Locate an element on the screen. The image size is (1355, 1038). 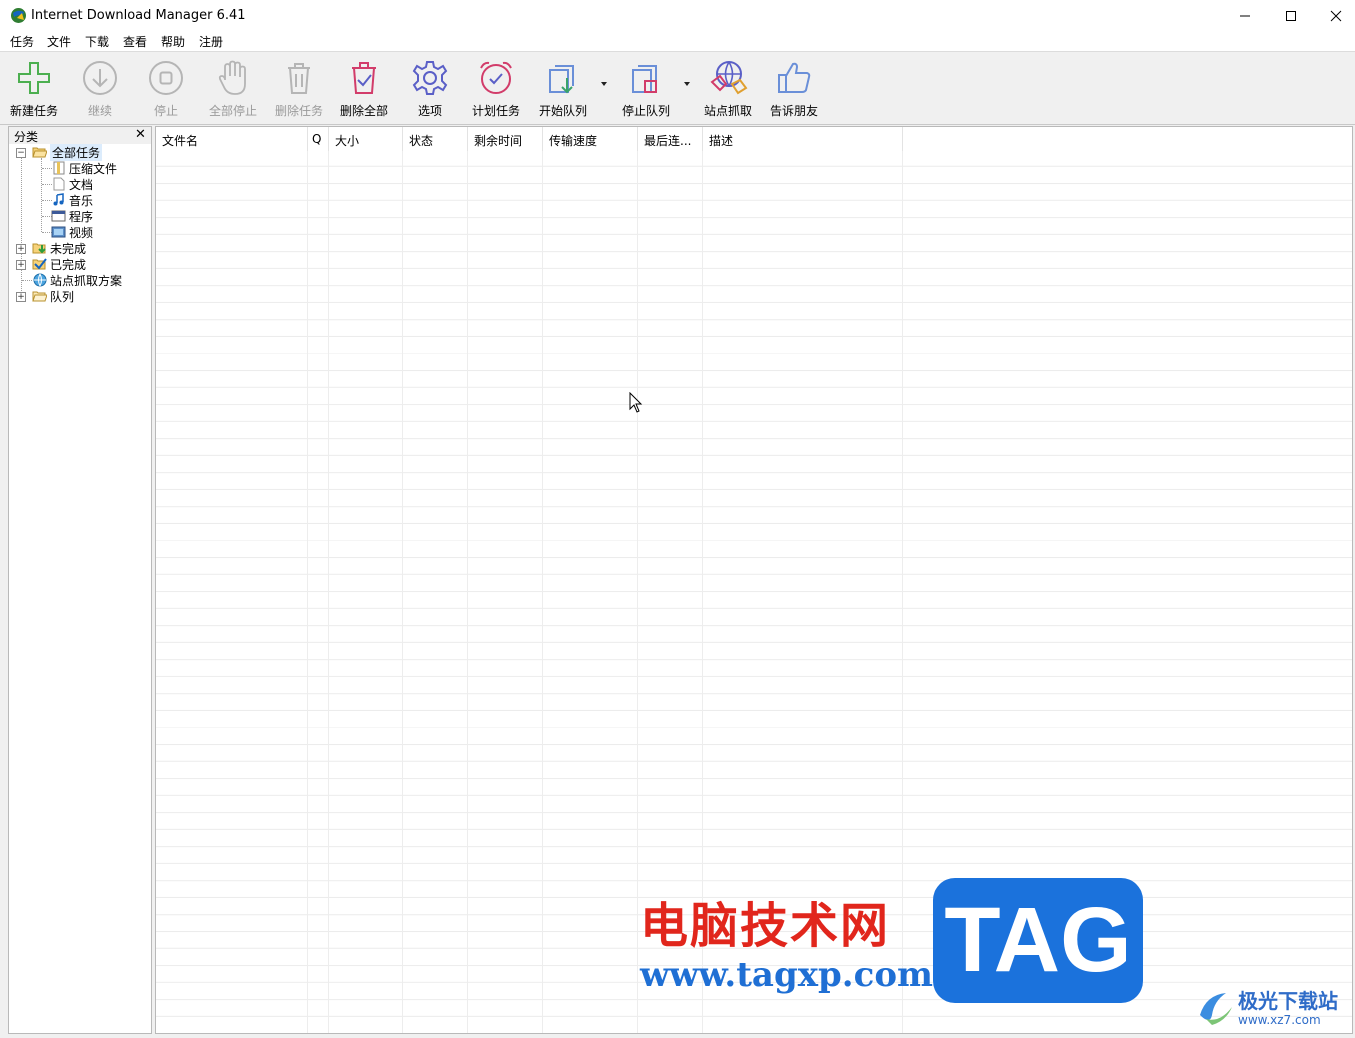
category-title: 分类 is located at coordinates (26, 137).